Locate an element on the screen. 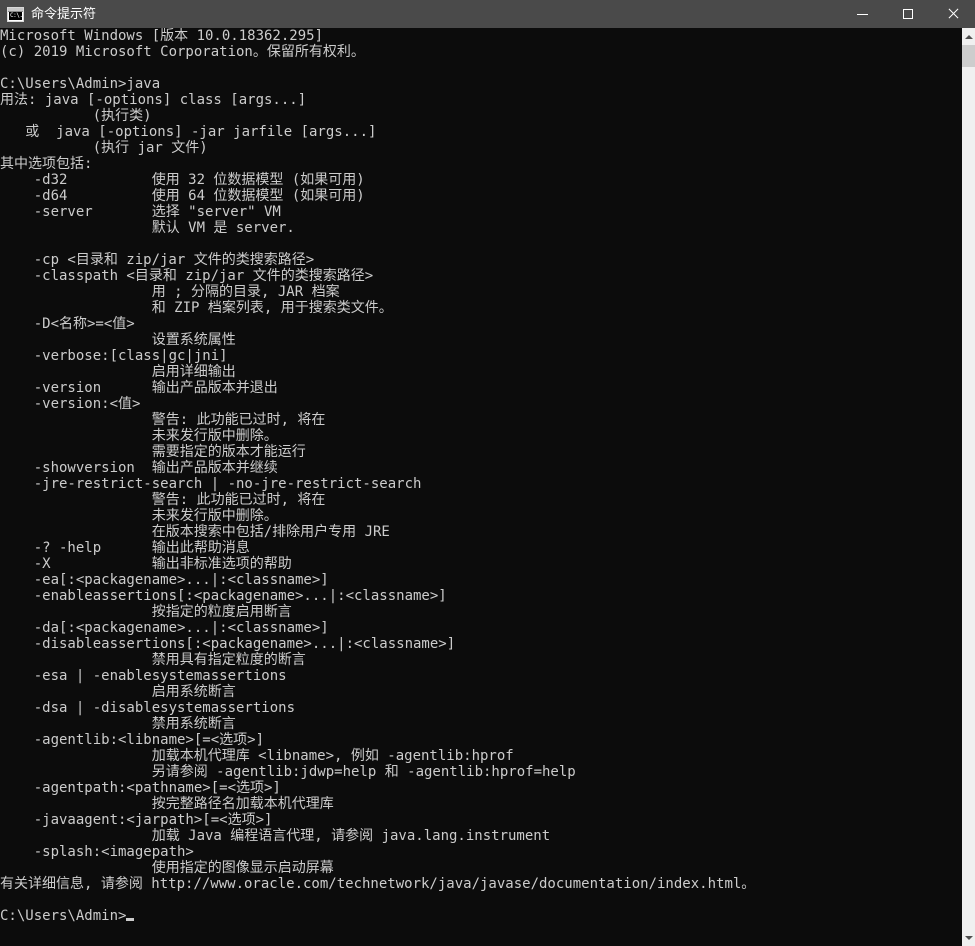  chevron-down-icon is located at coordinates (968, 937).